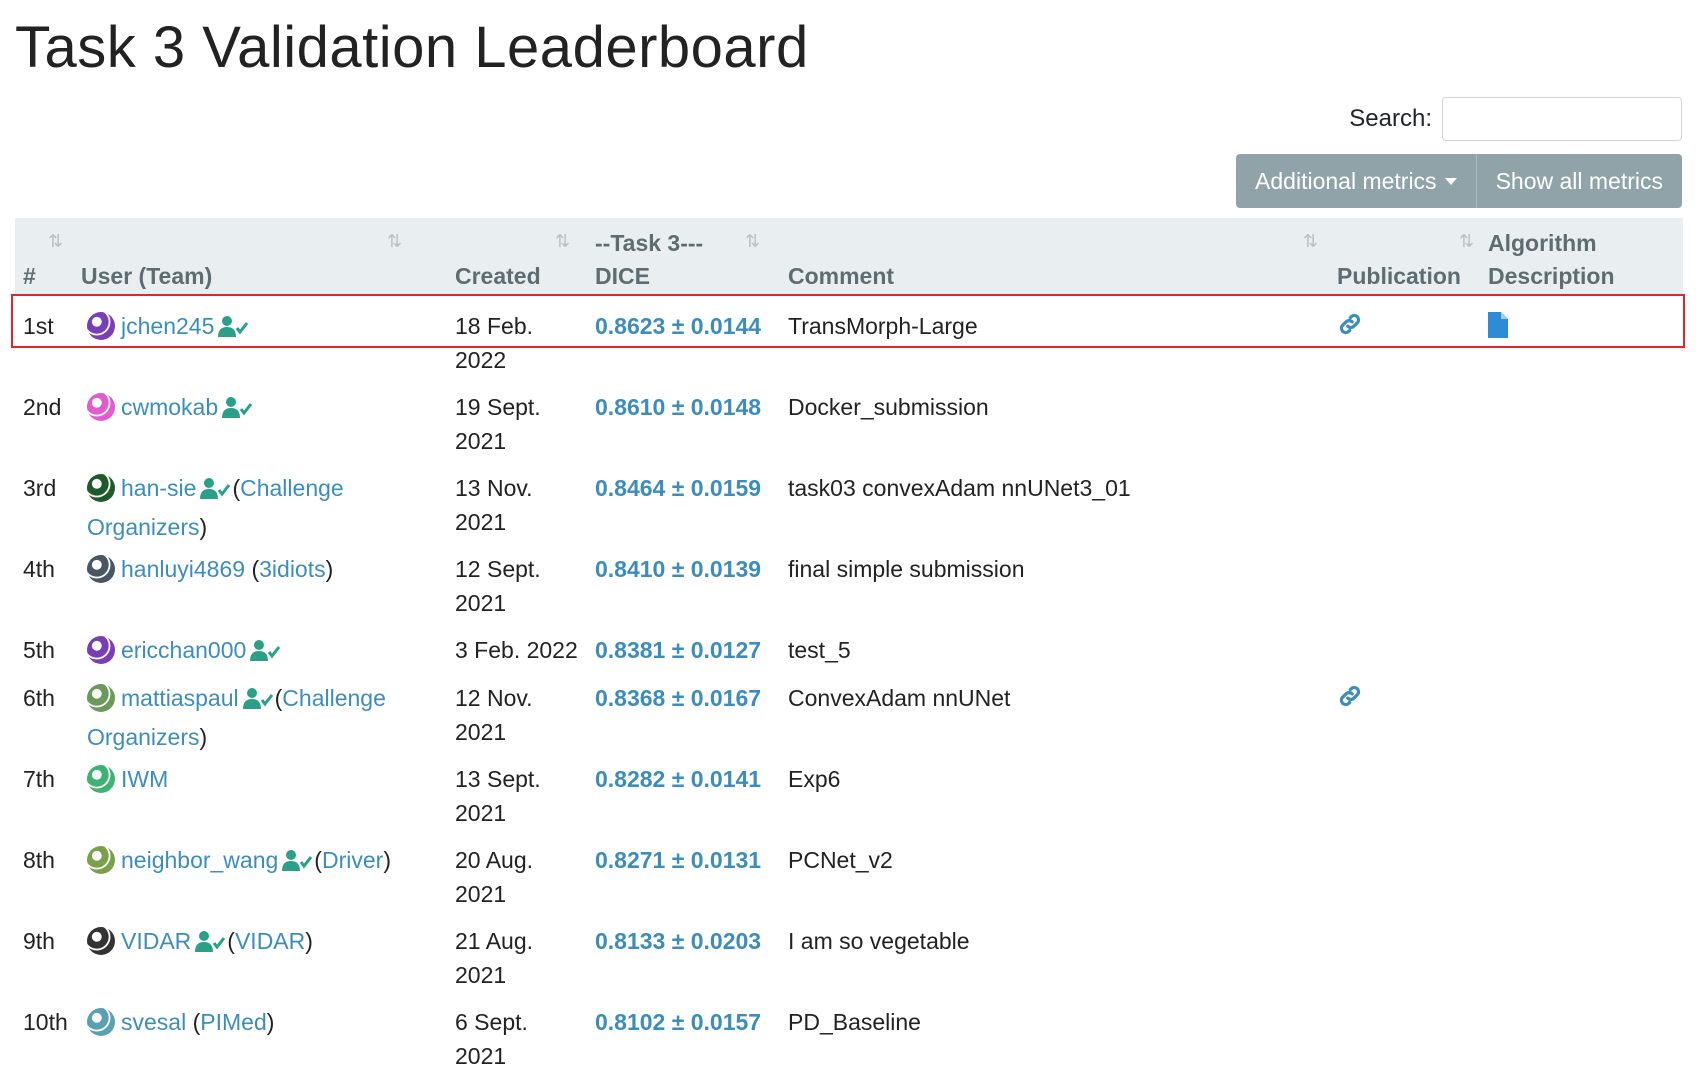 The height and width of the screenshot is (1073, 1698). What do you see at coordinates (169, 407) in the screenshot?
I see `user-link: cwmokab` at bounding box center [169, 407].